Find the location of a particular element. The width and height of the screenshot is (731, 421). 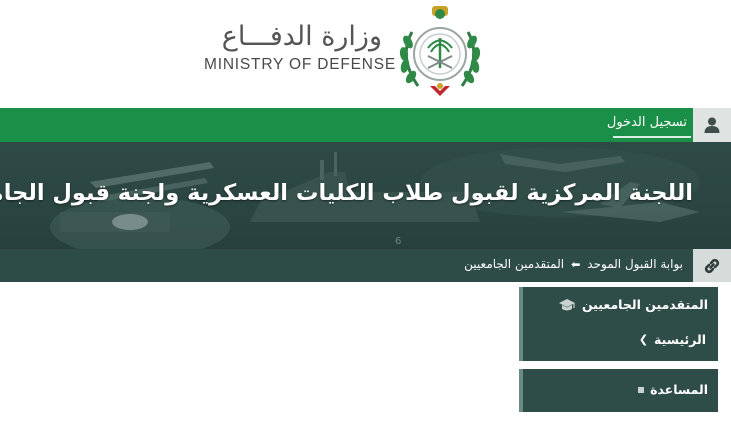

svg-text: 6 is located at coordinates (398, 241).